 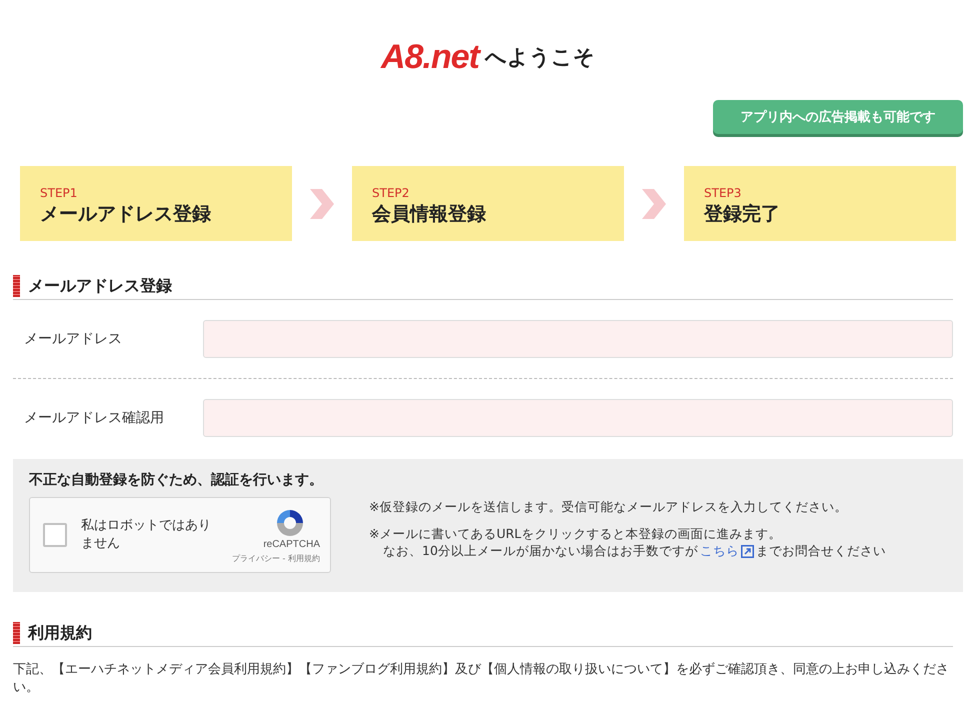 What do you see at coordinates (59, 193) in the screenshot?
I see `step-label: STEP1` at bounding box center [59, 193].